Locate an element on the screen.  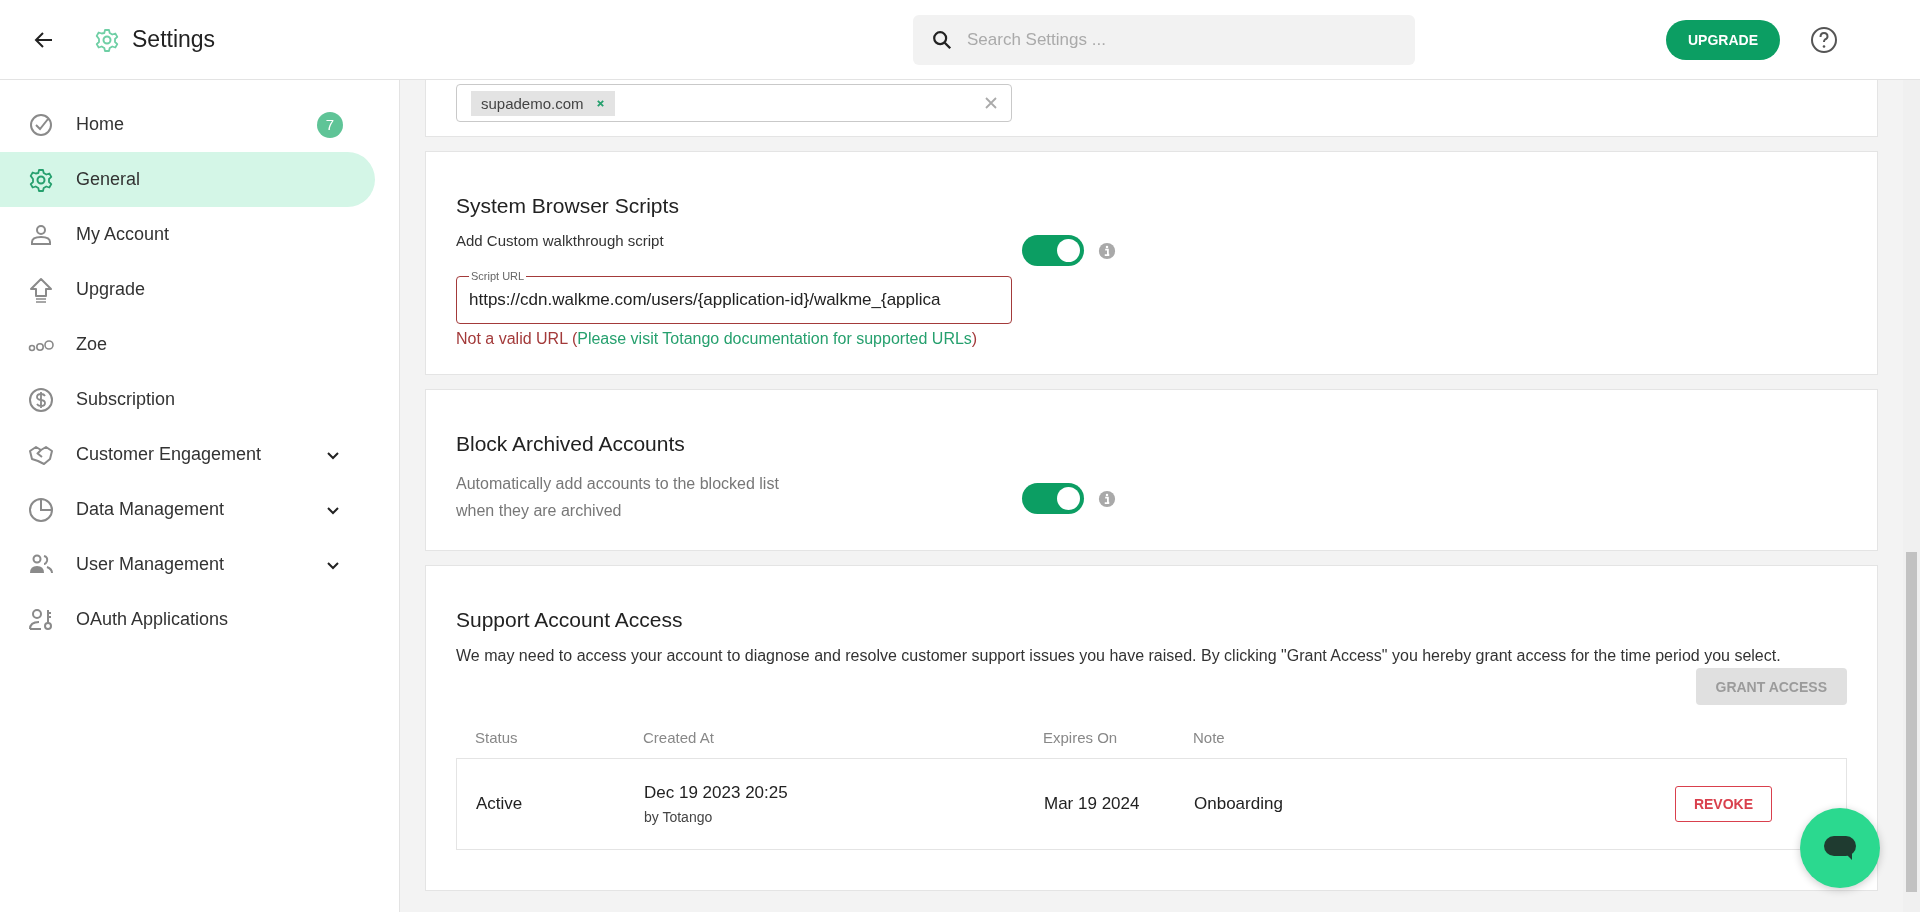
sidebar-item: User Management is located at coordinates (187, 564).